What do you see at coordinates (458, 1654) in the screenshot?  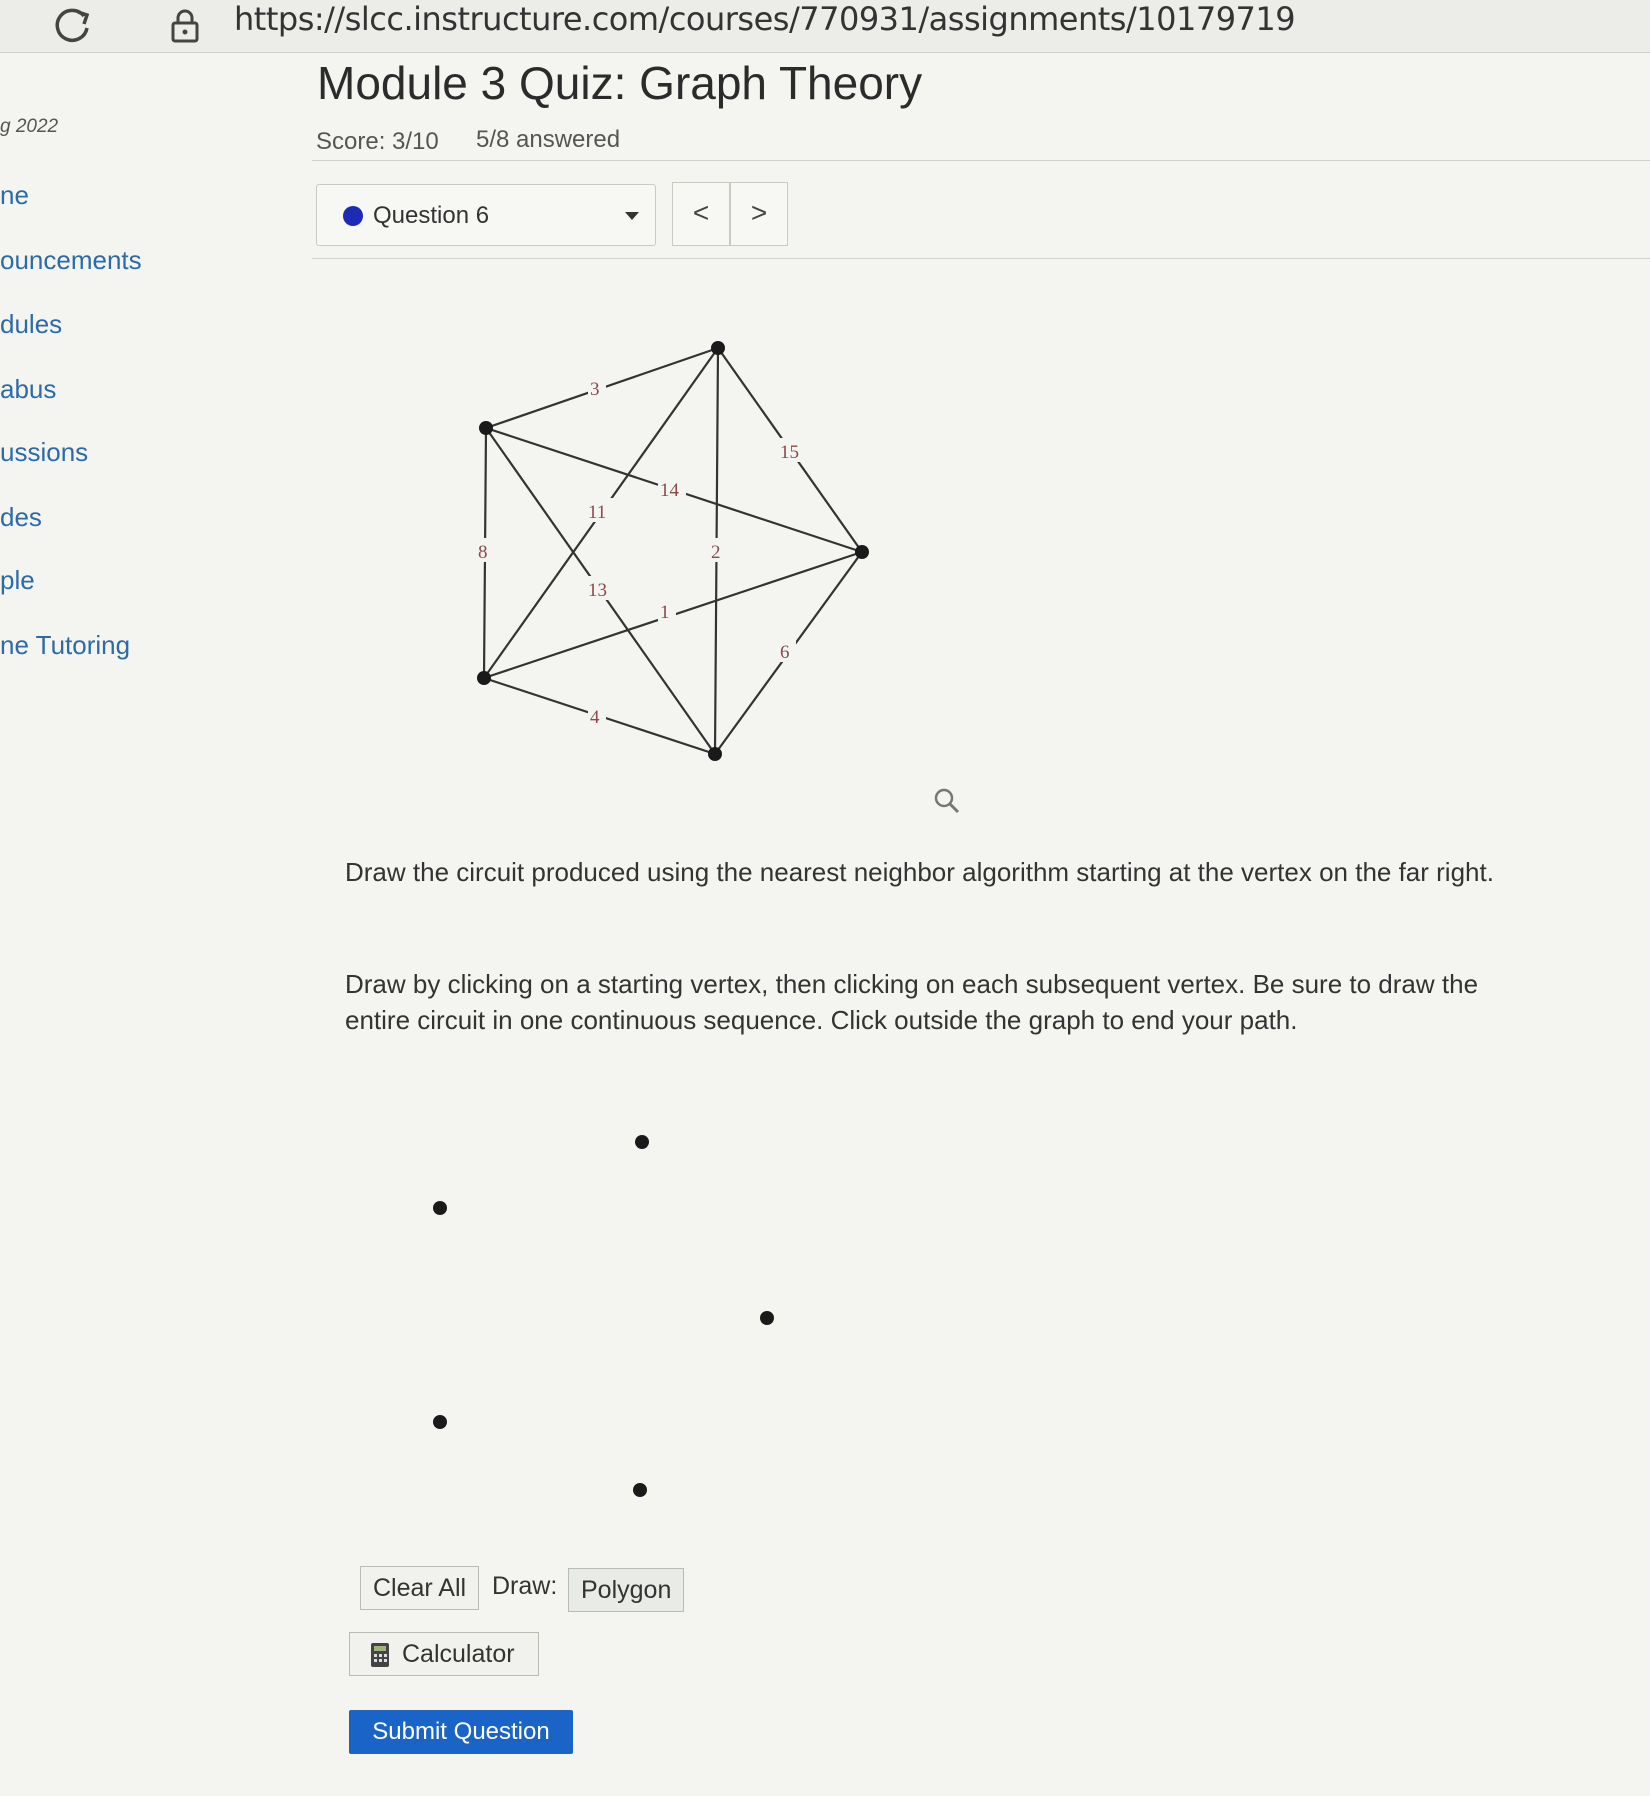 I see `calculator-button-label: Calculator` at bounding box center [458, 1654].